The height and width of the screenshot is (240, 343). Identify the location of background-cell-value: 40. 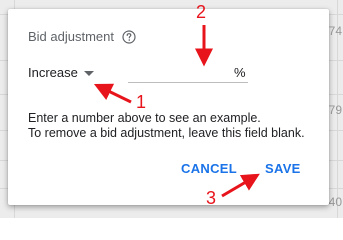
(335, 202).